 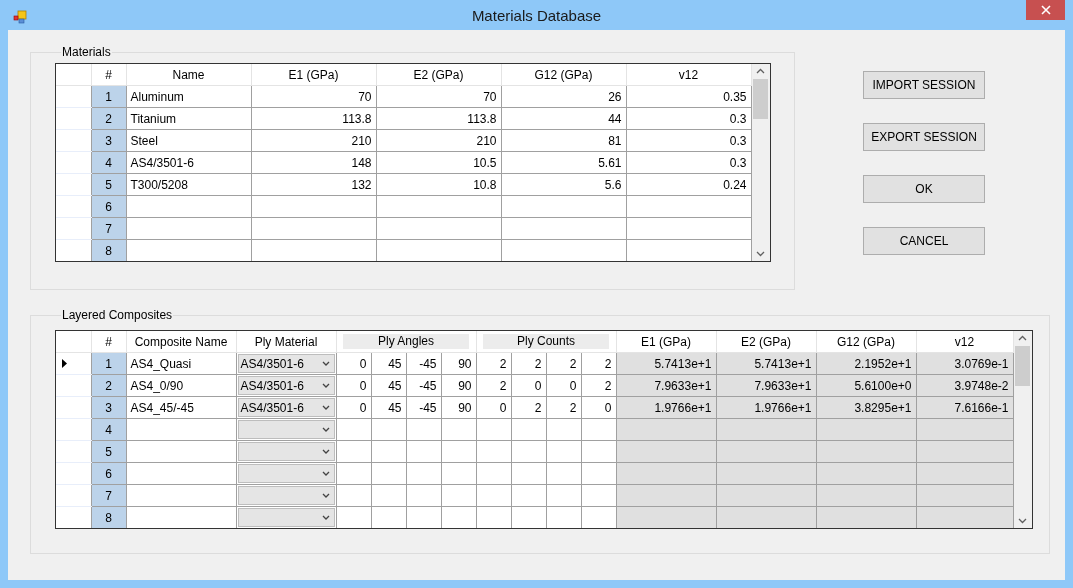 What do you see at coordinates (86, 52) in the screenshot?
I see `group-label: Materials` at bounding box center [86, 52].